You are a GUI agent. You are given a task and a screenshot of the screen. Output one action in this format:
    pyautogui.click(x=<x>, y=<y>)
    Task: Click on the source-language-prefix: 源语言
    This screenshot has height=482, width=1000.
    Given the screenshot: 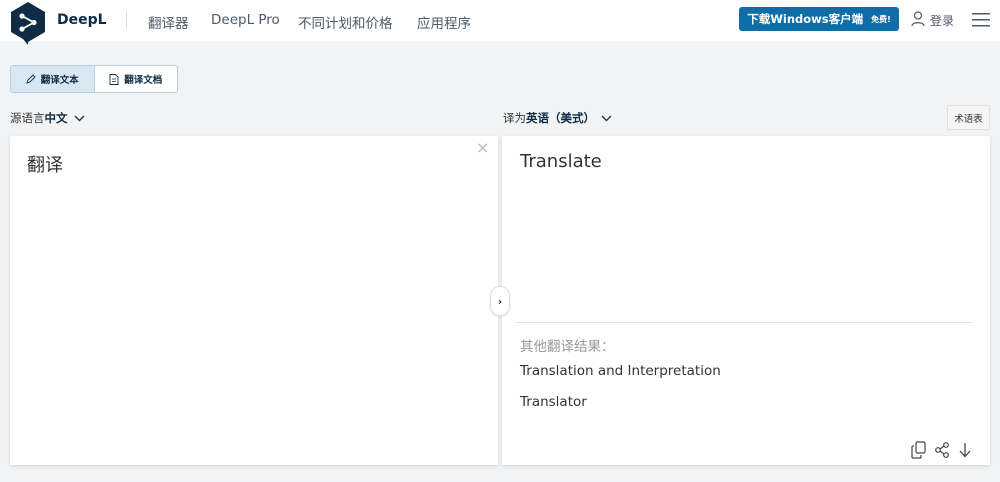 What is the action you would take?
    pyautogui.click(x=27, y=118)
    